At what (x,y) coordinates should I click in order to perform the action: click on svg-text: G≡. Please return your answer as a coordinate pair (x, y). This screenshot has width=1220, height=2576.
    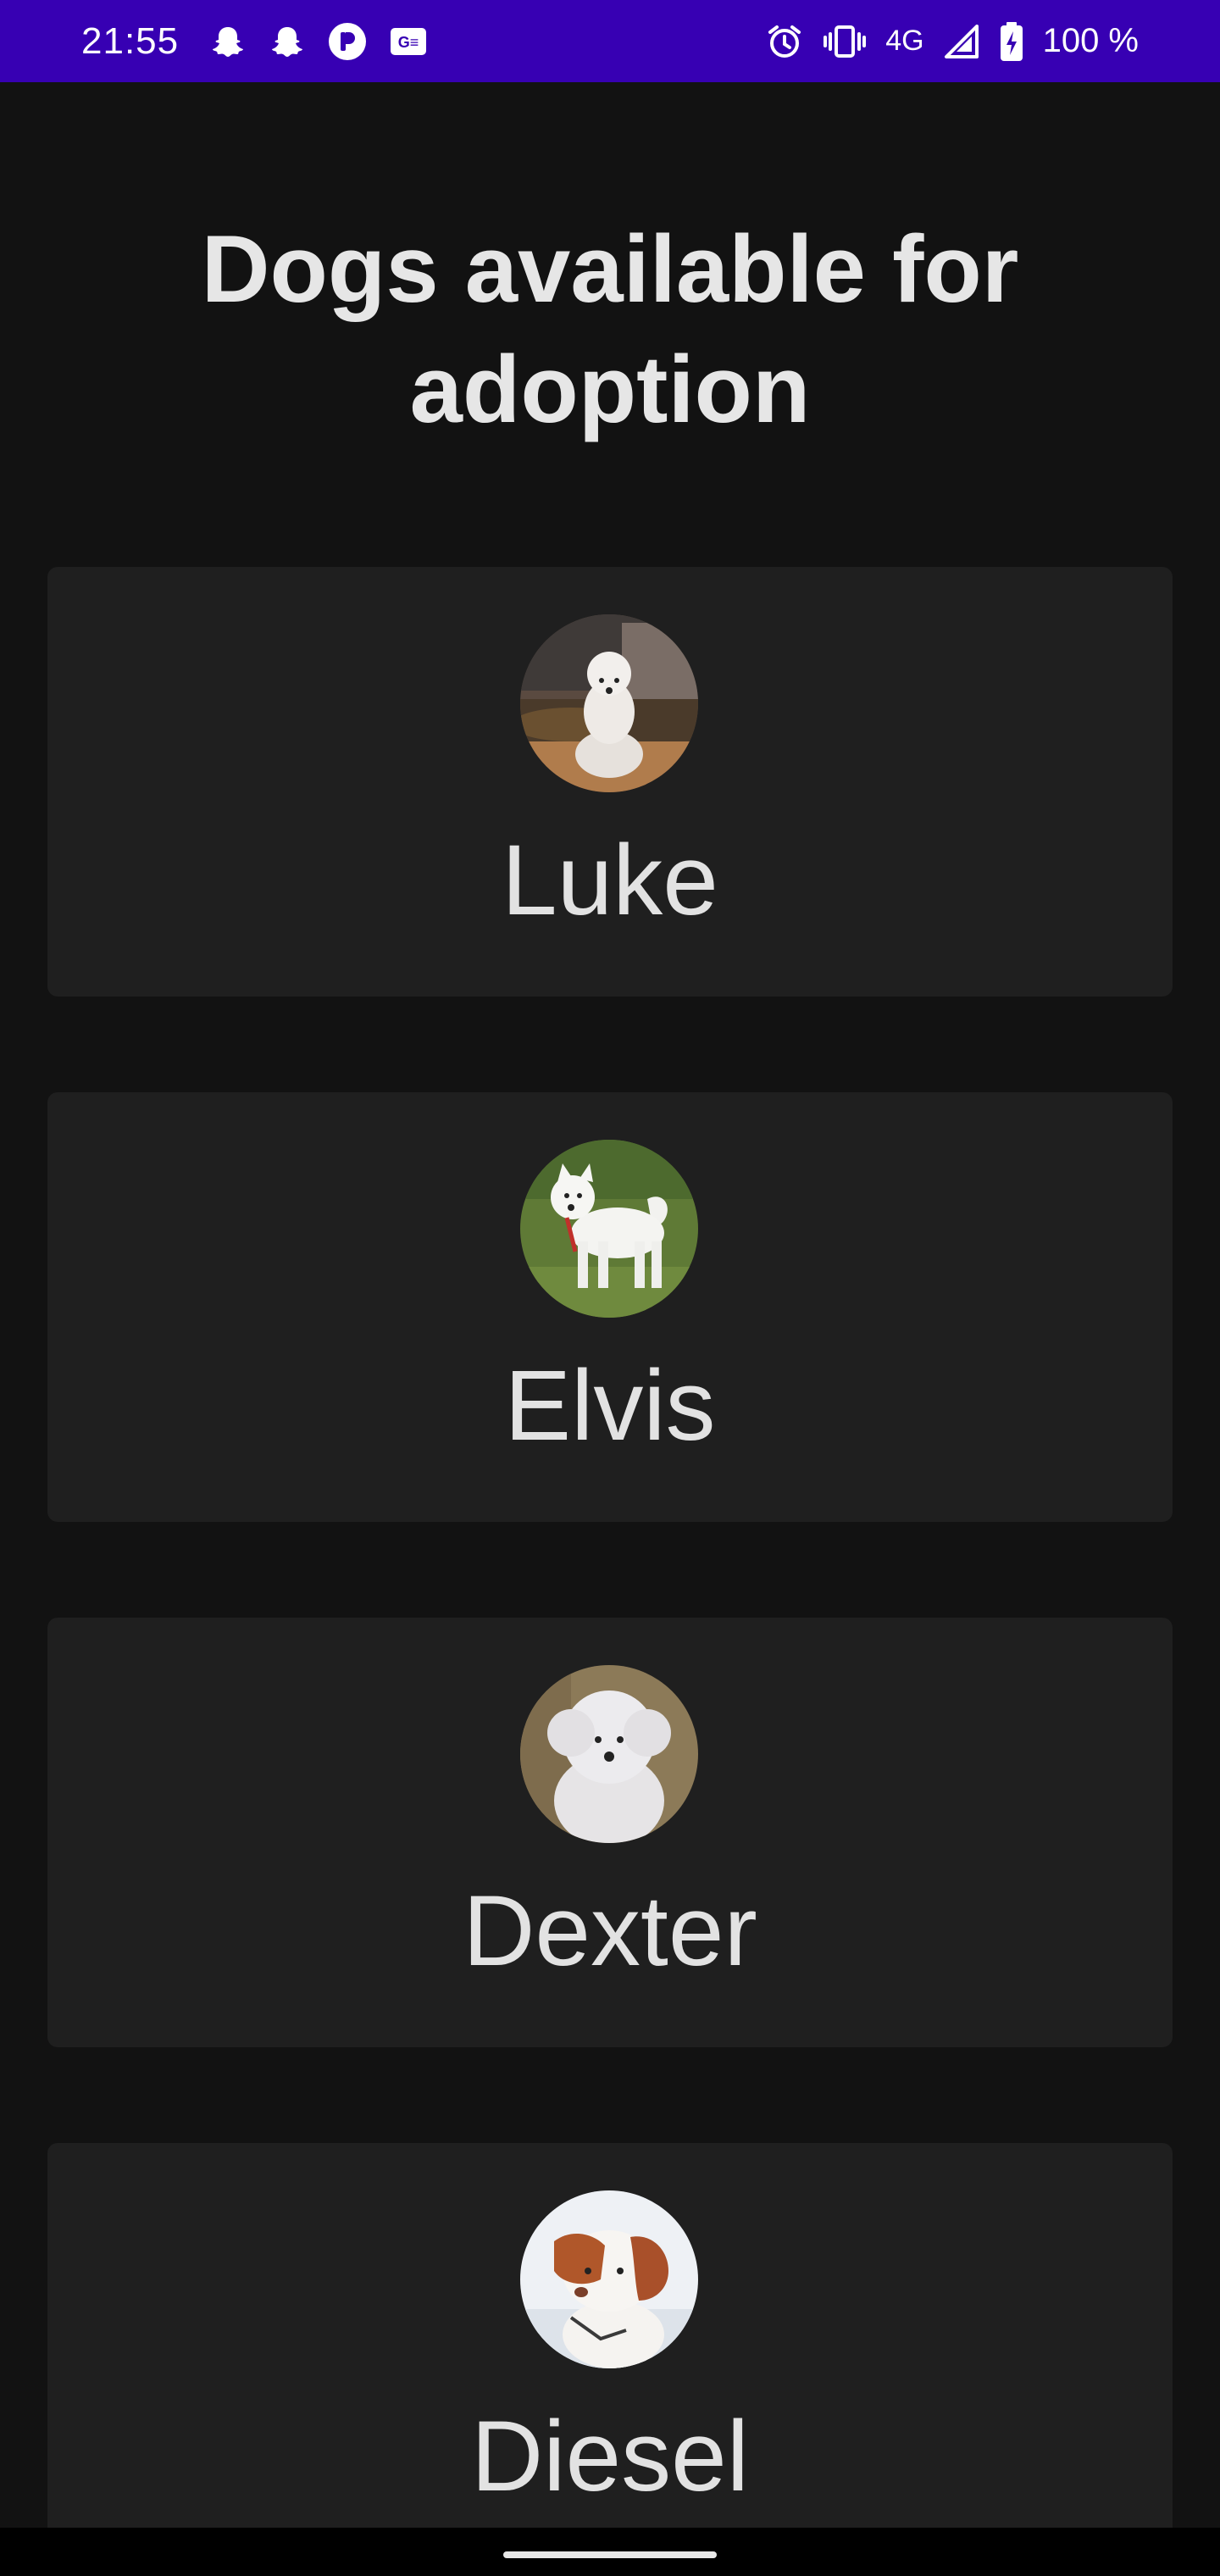
    Looking at the image, I should click on (408, 42).